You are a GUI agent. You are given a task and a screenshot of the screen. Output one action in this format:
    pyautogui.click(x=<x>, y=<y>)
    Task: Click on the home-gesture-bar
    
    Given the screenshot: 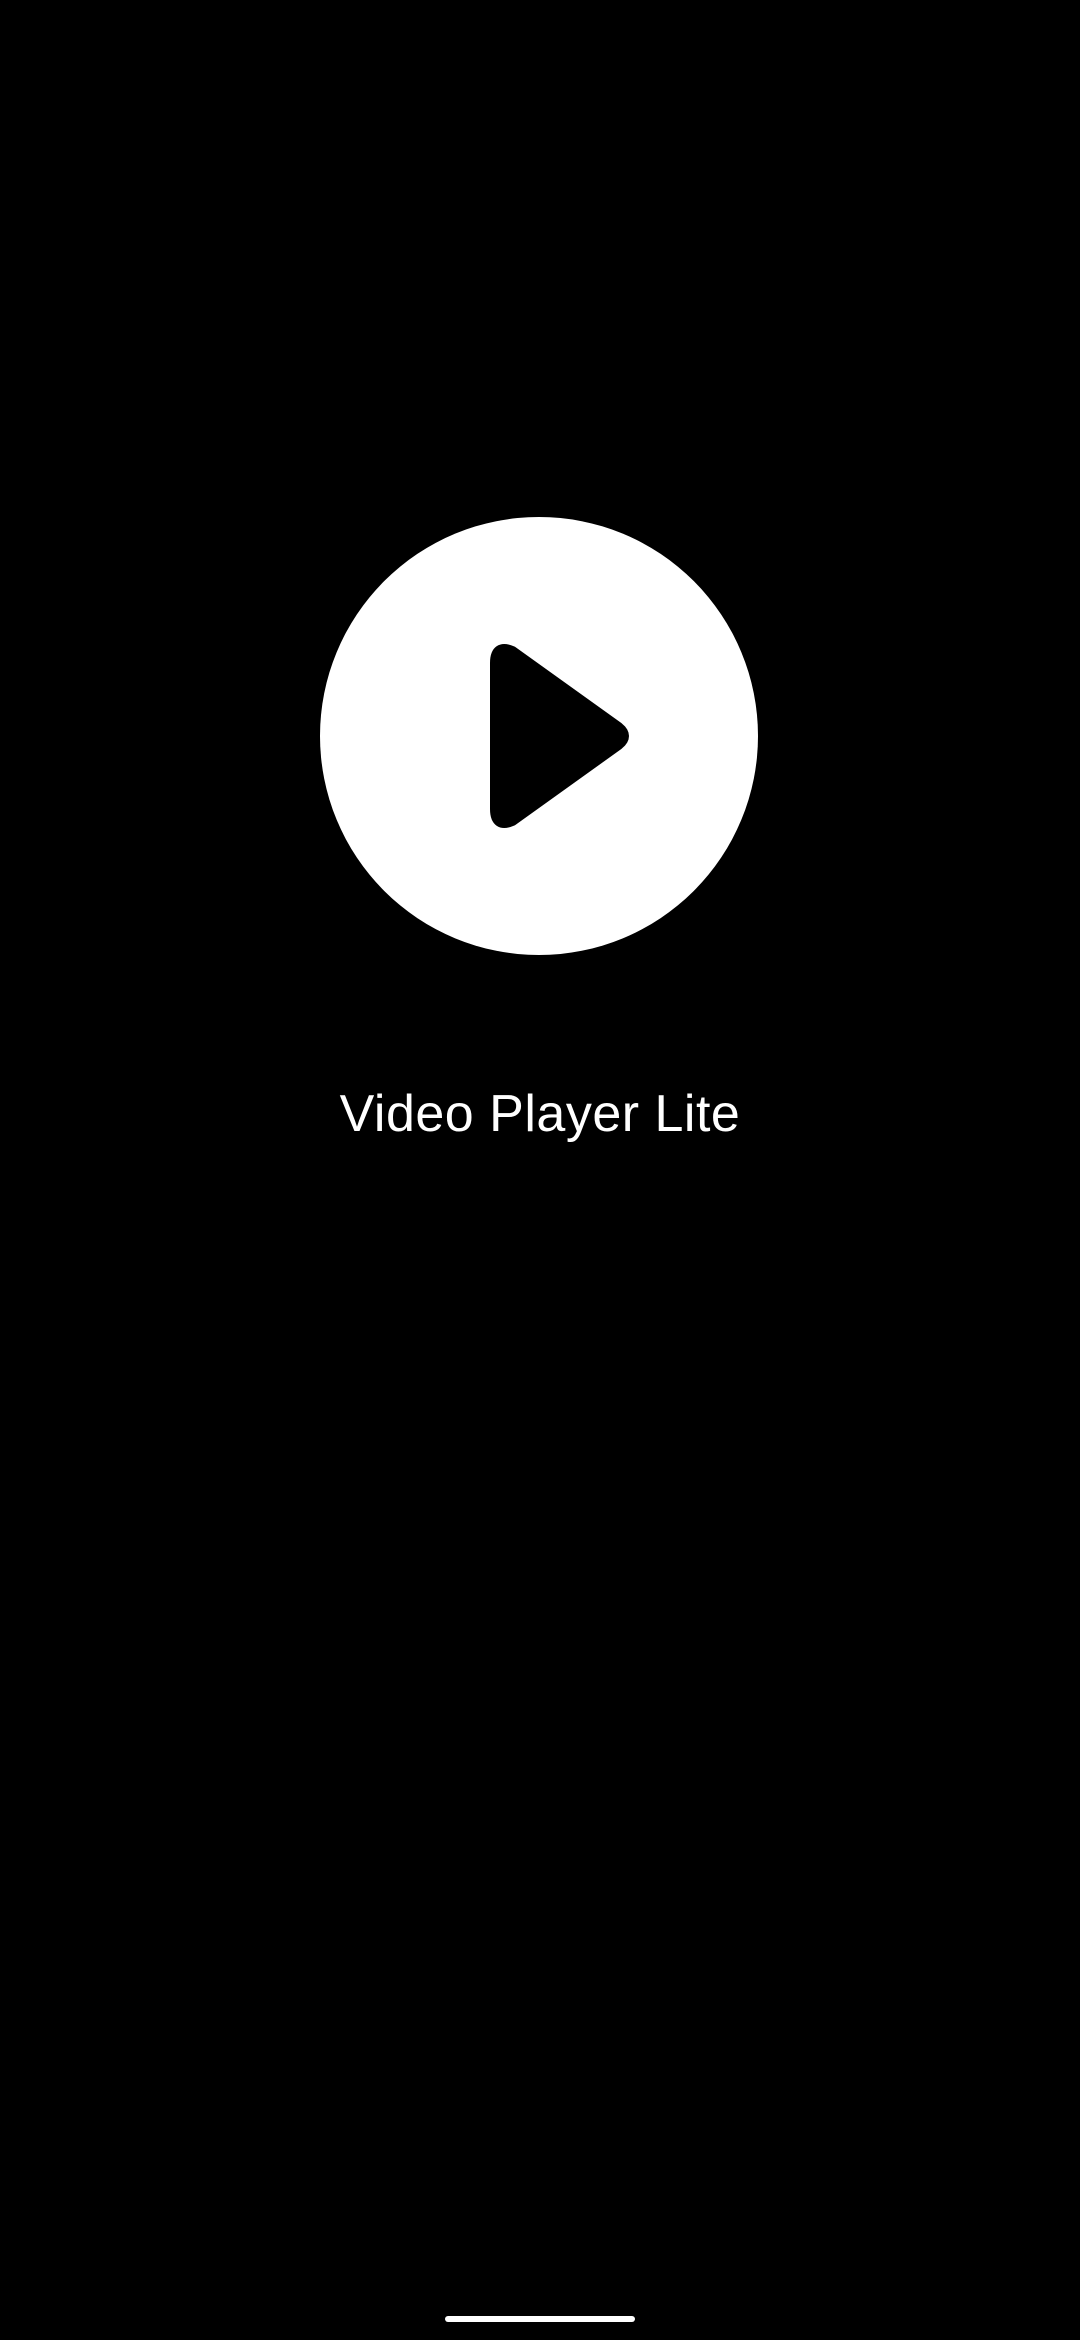 What is the action you would take?
    pyautogui.click(x=540, y=2319)
    